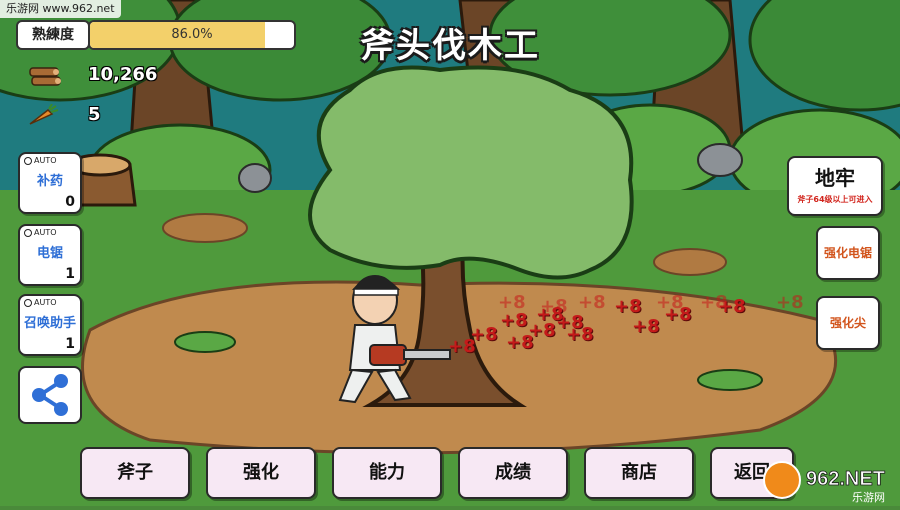 The image size is (900, 510). I want to click on menu-strengthen-button: 强化, so click(261, 473).